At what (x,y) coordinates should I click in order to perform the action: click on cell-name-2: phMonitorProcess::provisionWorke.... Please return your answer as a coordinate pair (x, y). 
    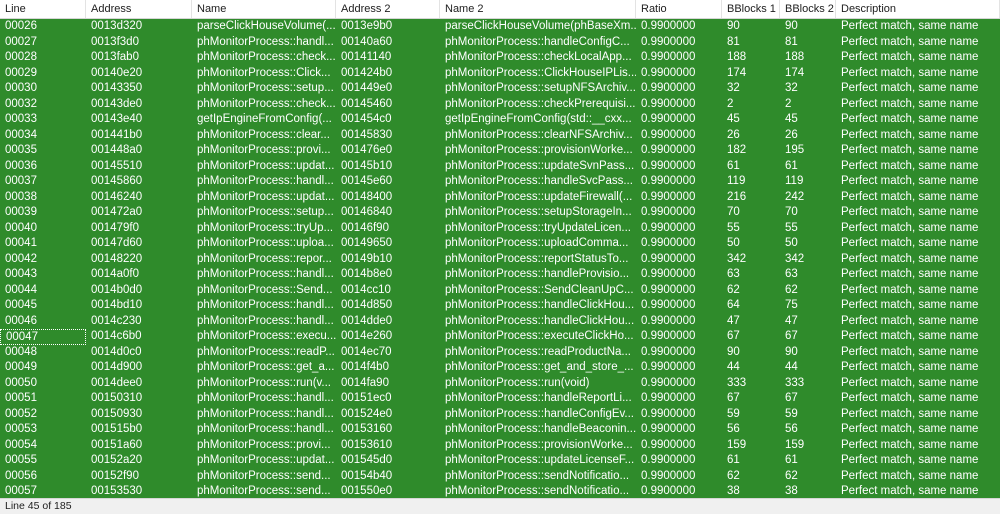
    Looking at the image, I should click on (539, 444).